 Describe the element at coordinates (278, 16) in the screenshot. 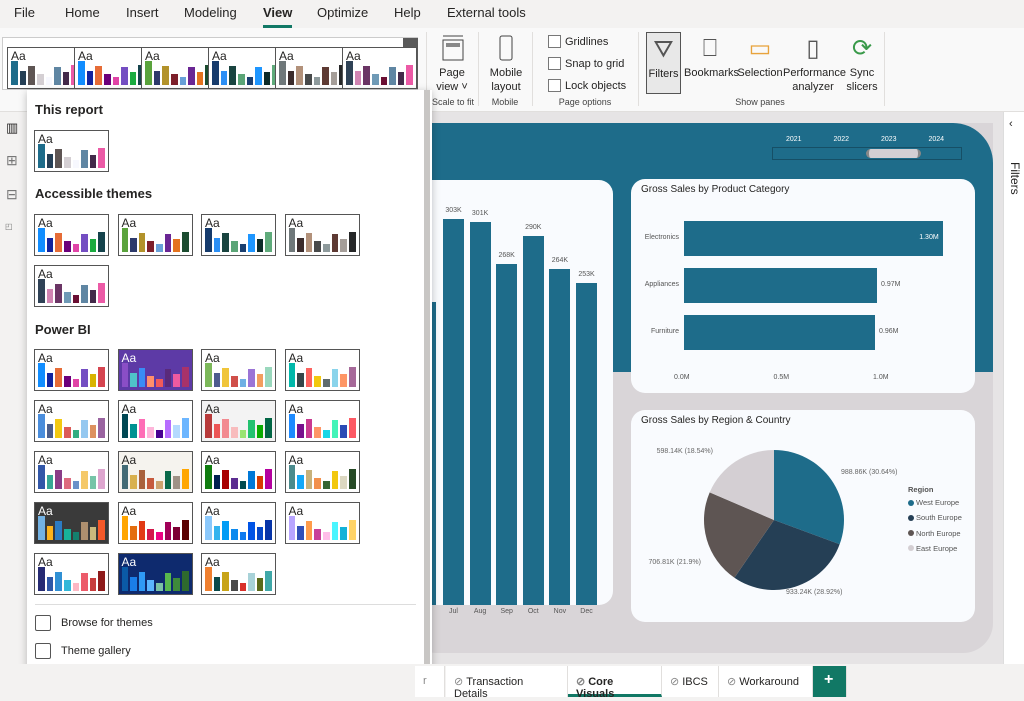

I see `menu-view: View` at that location.